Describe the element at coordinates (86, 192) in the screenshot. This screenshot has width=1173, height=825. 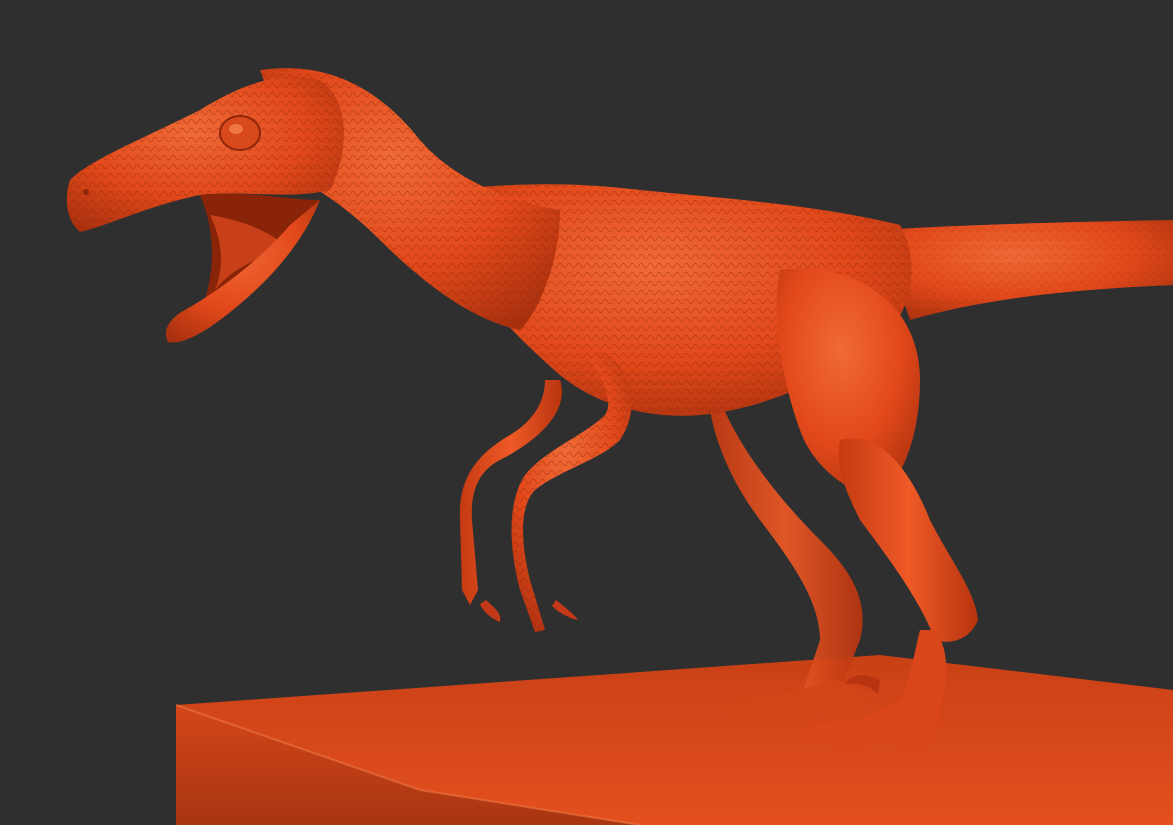
I see `nostril` at that location.